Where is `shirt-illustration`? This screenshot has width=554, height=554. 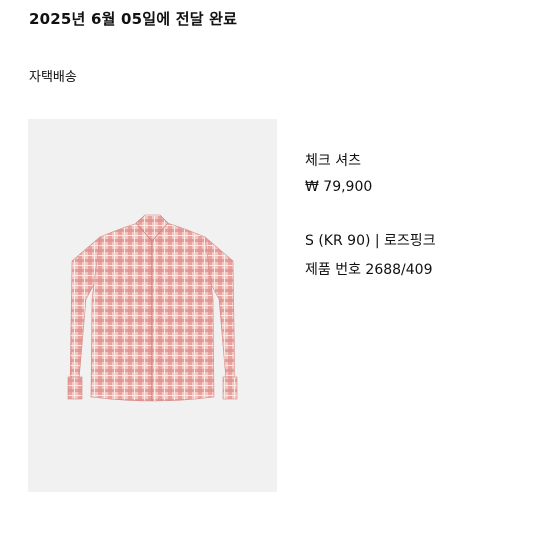 shirt-illustration is located at coordinates (152, 308).